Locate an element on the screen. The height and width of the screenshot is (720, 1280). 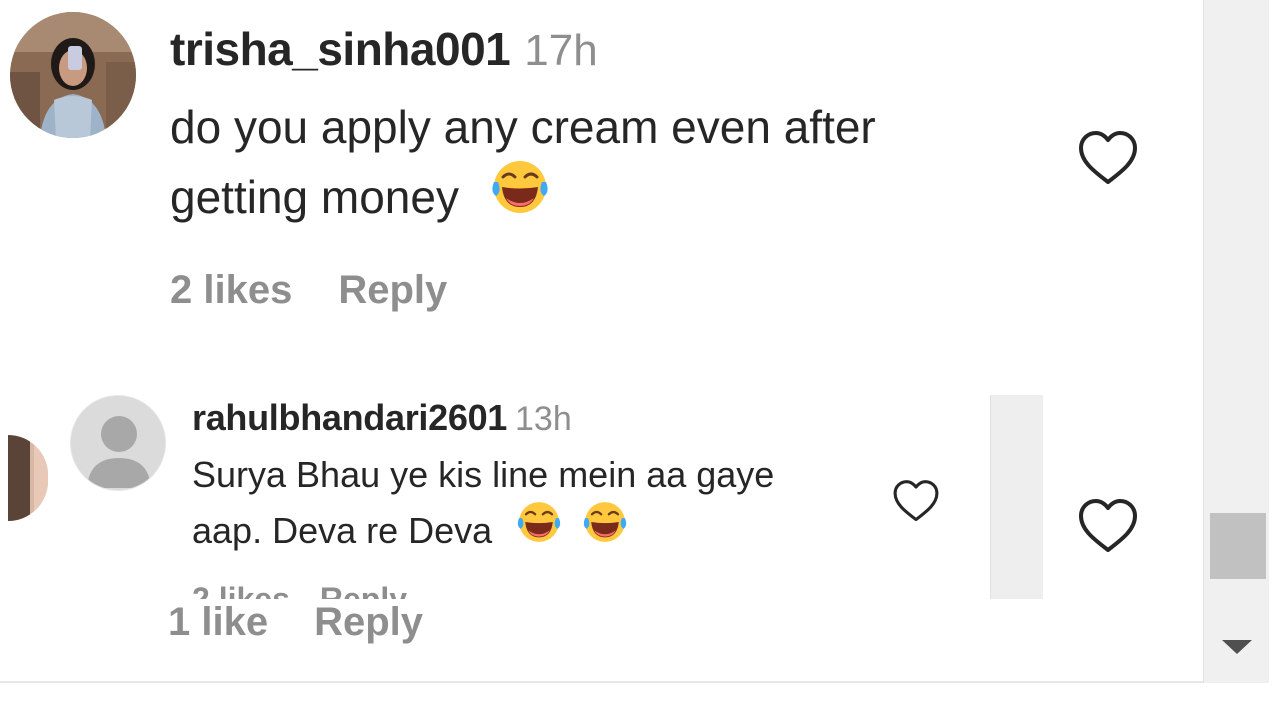
comment-meta: 1 like Reply is located at coordinates (295, 622).